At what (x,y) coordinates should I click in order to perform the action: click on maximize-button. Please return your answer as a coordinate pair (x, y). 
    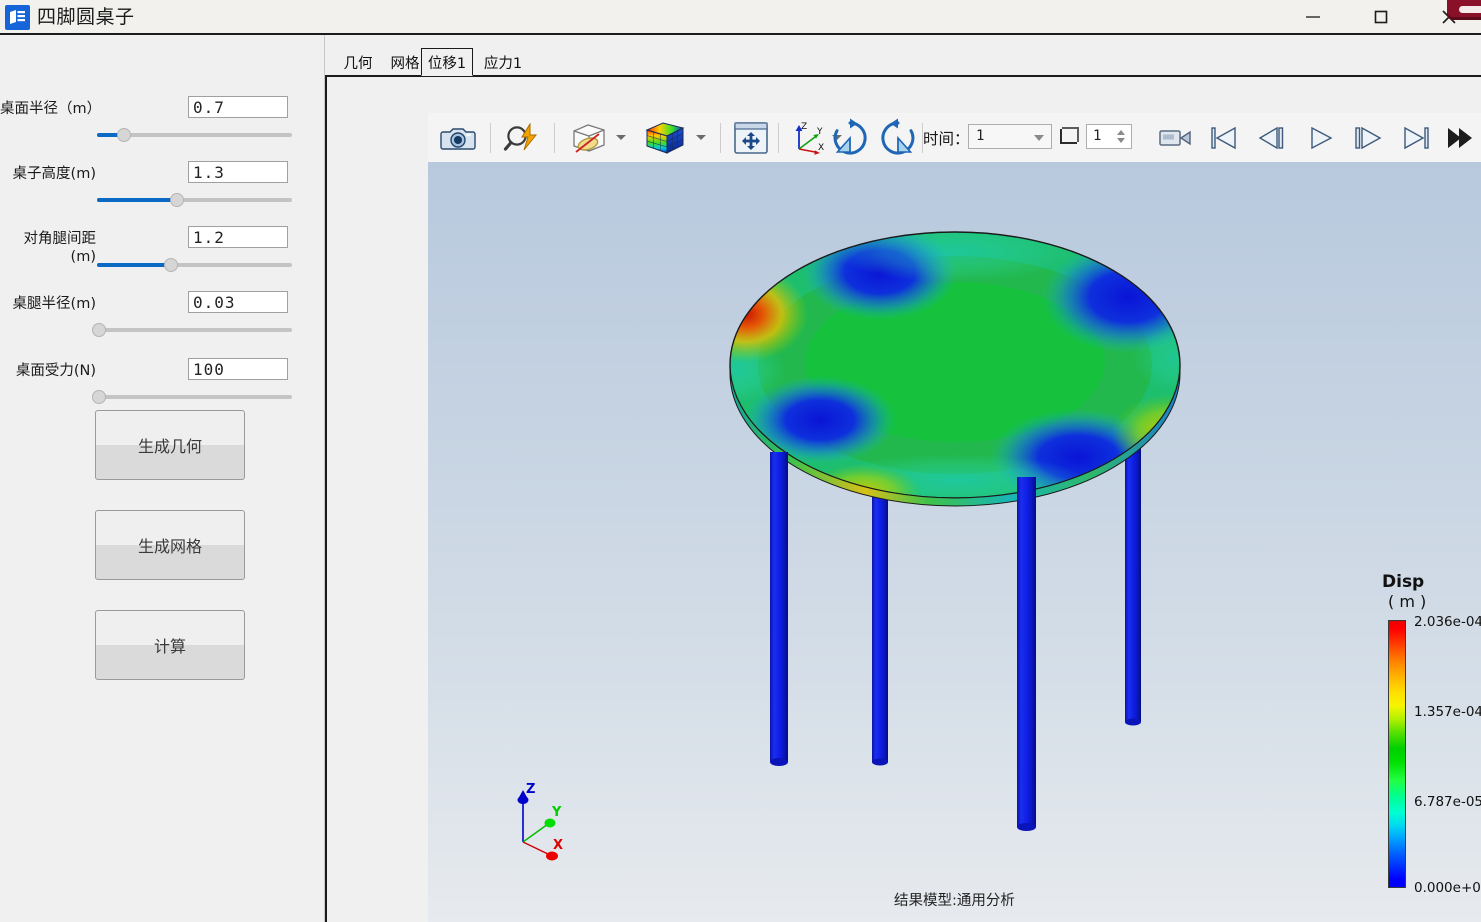
    Looking at the image, I should click on (1381, 16).